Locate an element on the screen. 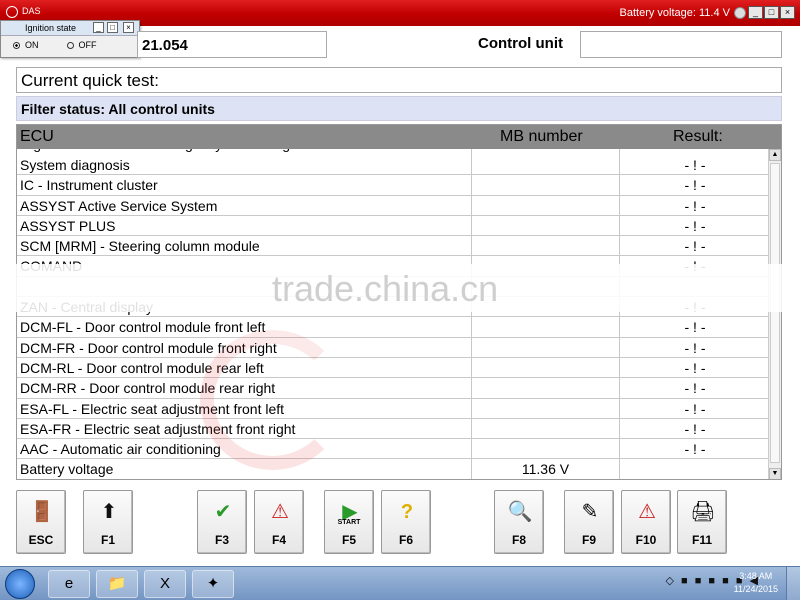 Image resolution: width=800 pixels, height=600 pixels. ignition-minimize-button: _ is located at coordinates (98, 27).